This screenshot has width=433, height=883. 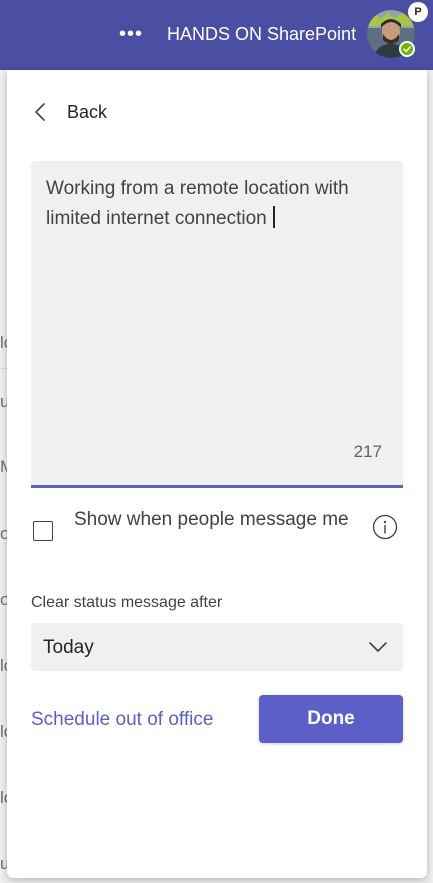 What do you see at coordinates (367, 451) in the screenshot?
I see `character-count: 217` at bounding box center [367, 451].